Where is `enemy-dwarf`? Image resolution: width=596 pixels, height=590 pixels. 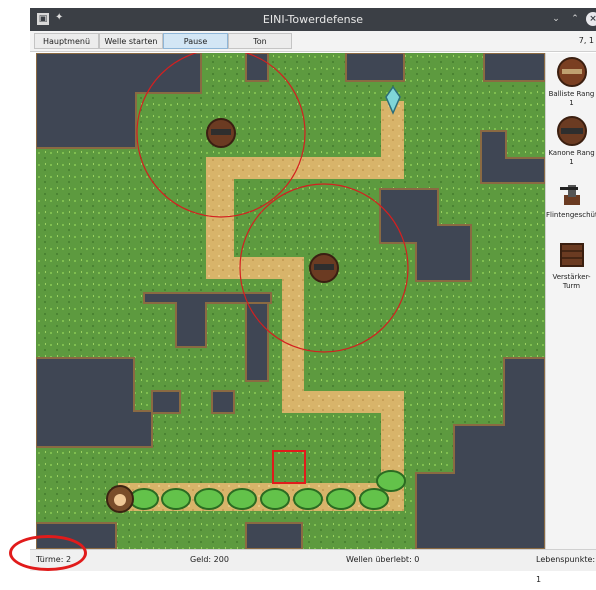 enemy-dwarf is located at coordinates (120, 499).